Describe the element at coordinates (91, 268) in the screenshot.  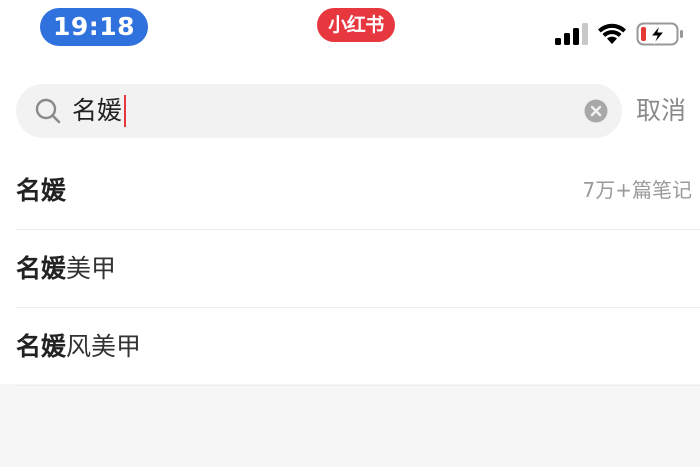
I see `suggestion-rest: 美甲` at that location.